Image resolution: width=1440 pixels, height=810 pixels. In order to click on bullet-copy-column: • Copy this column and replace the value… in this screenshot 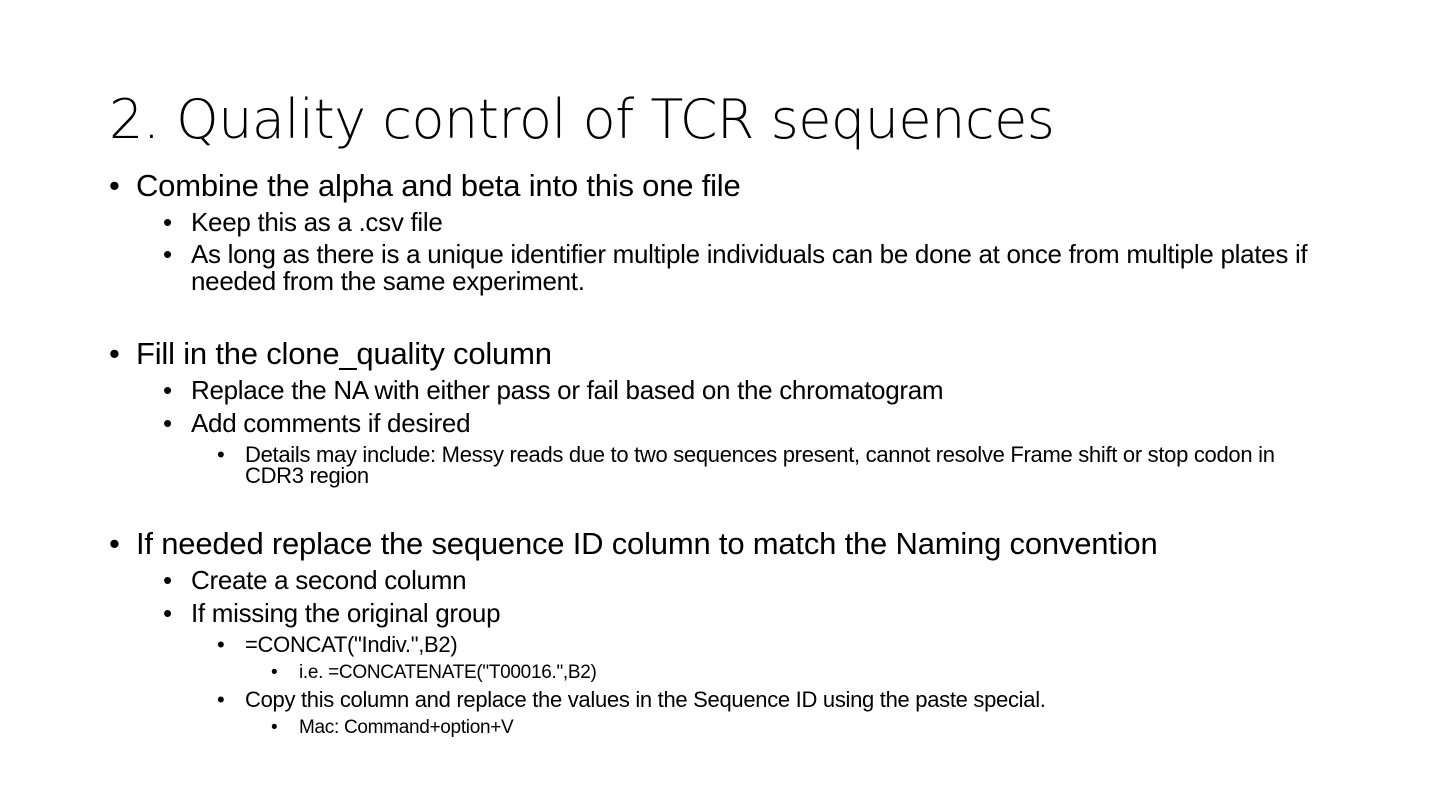, I will do `click(757, 699)`.